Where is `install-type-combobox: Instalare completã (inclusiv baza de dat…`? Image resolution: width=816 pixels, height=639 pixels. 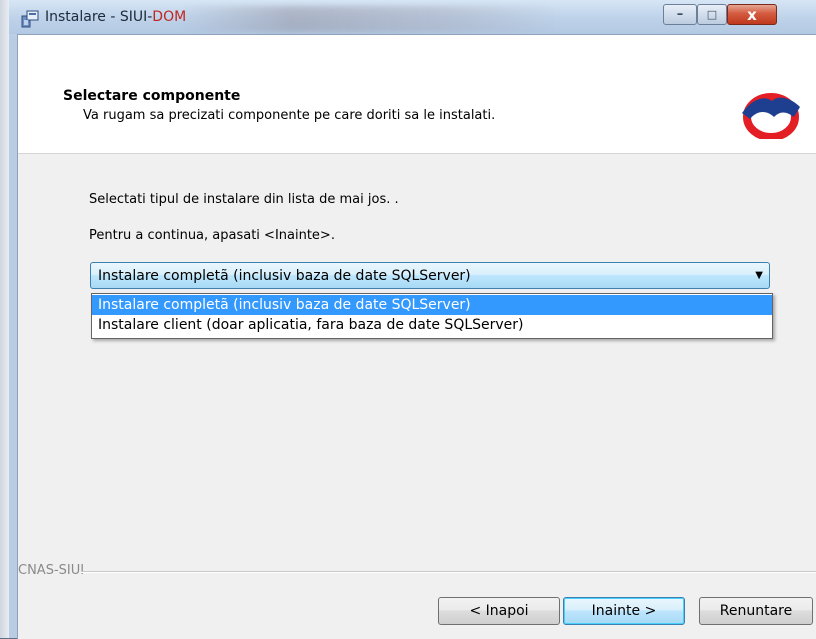
install-type-combobox: Instalare completã (inclusiv baza de dat… is located at coordinates (430, 275).